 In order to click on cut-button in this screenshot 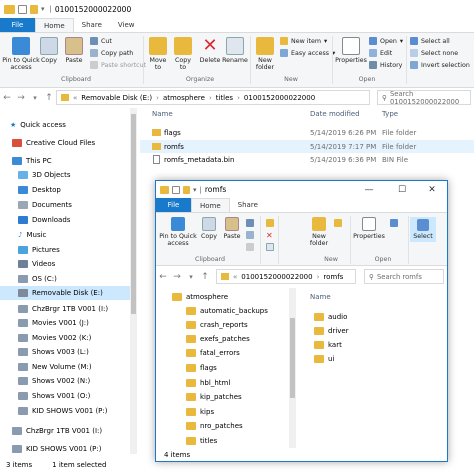, I will do `click(250, 223)`.